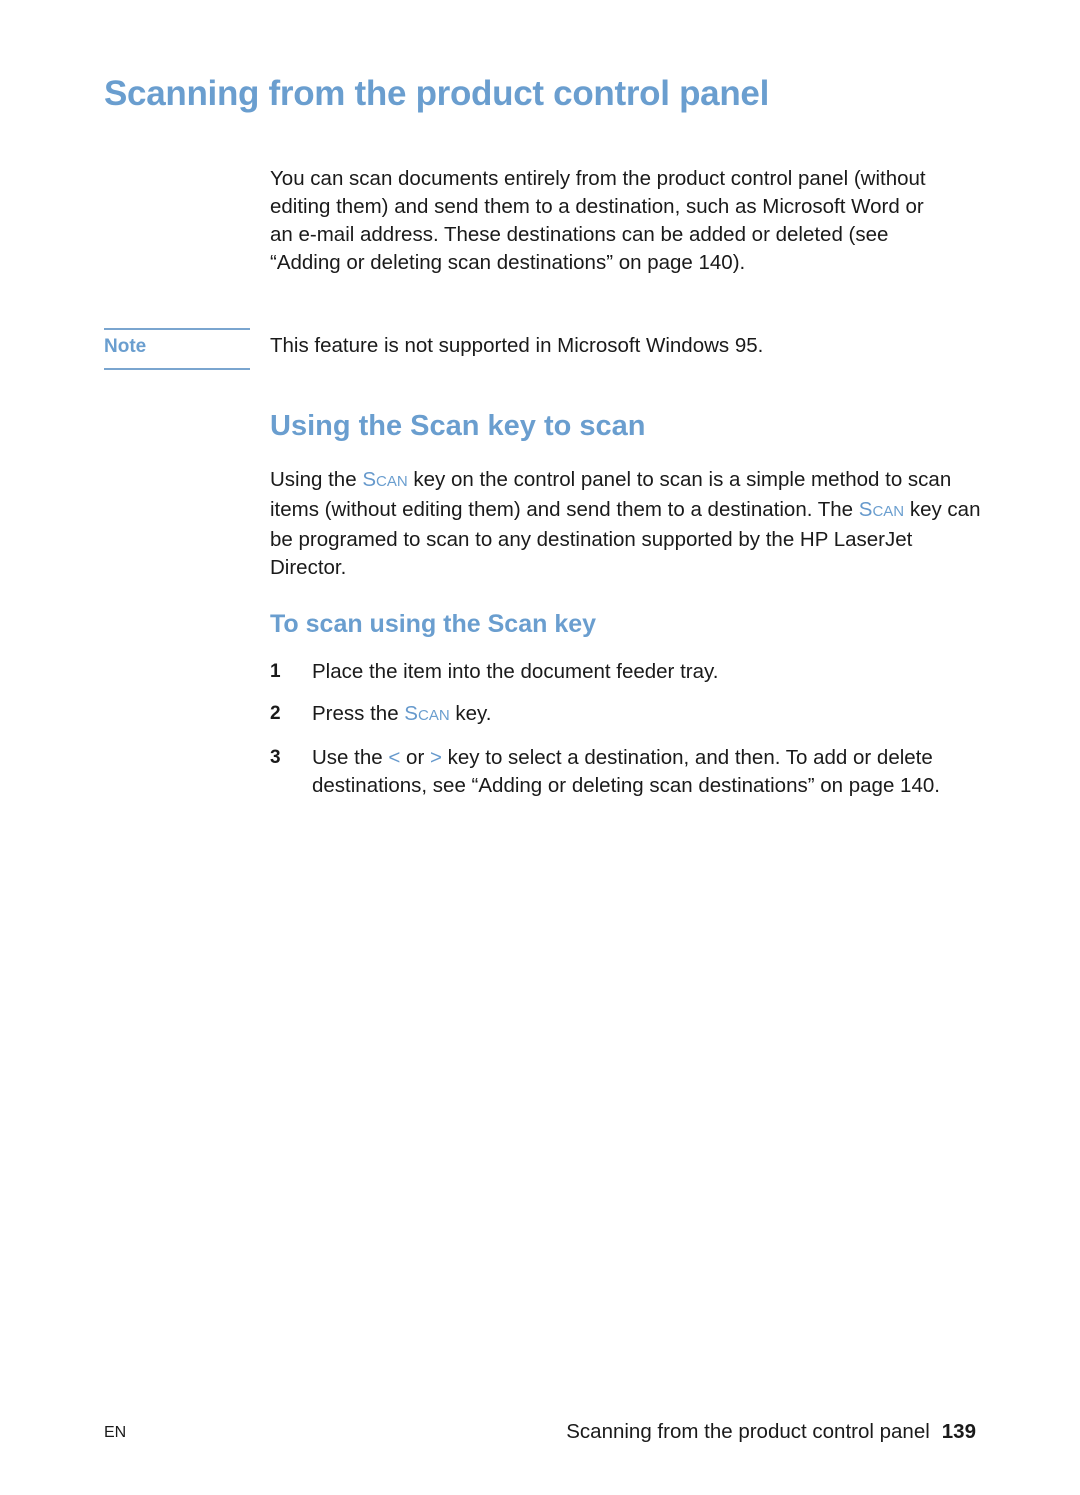 The width and height of the screenshot is (1080, 1495). Describe the element at coordinates (748, 1431) in the screenshot. I see `footer-chapter: Scanning from the product control panel` at that location.